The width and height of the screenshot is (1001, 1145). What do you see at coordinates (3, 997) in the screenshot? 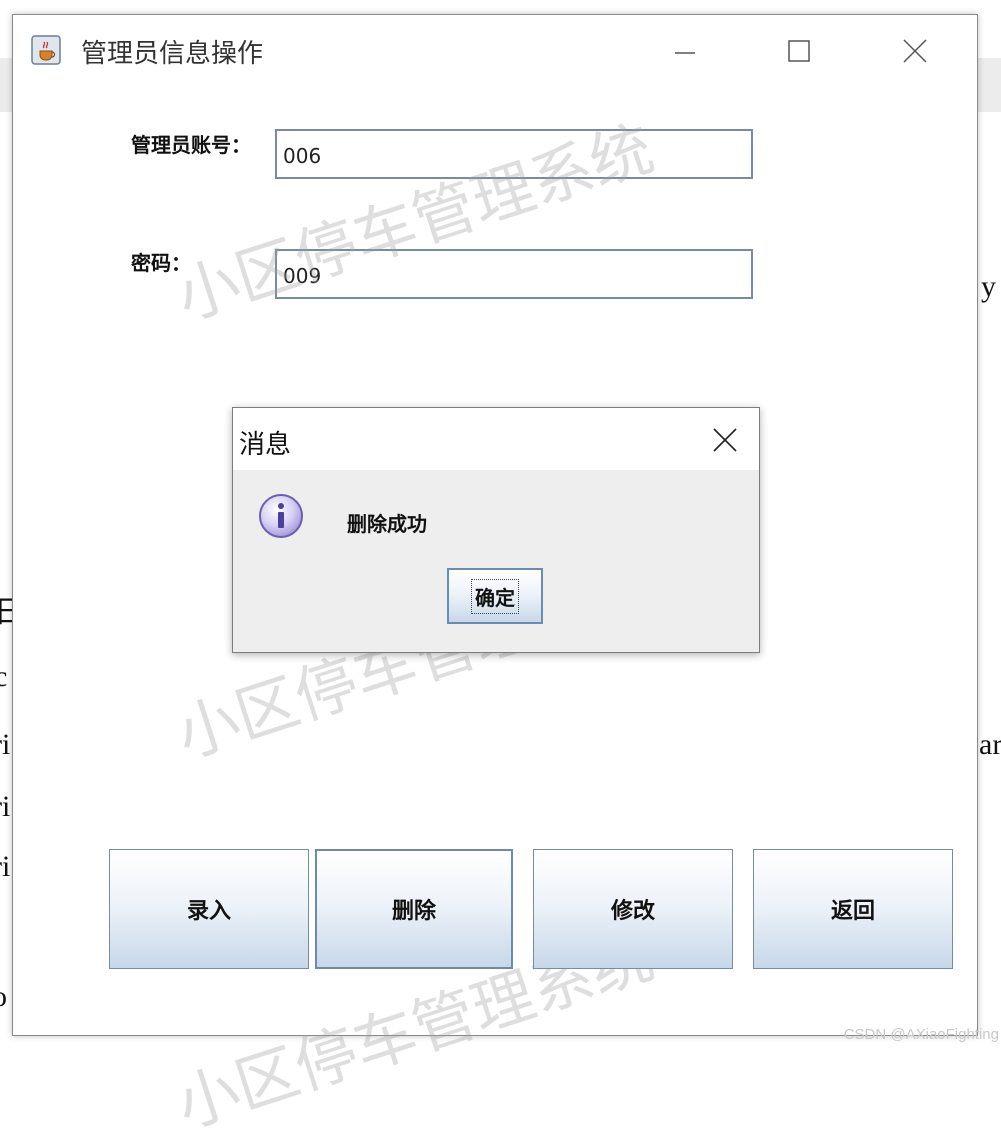
I see `background-text: o` at bounding box center [3, 997].